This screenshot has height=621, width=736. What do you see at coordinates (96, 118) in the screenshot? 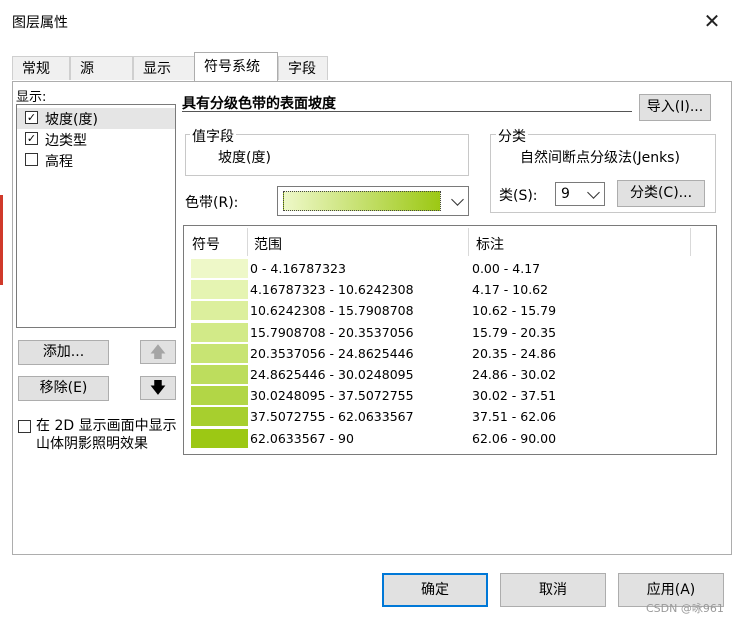
I see `list-item-slope: ✓ 坡度(度)` at bounding box center [96, 118].